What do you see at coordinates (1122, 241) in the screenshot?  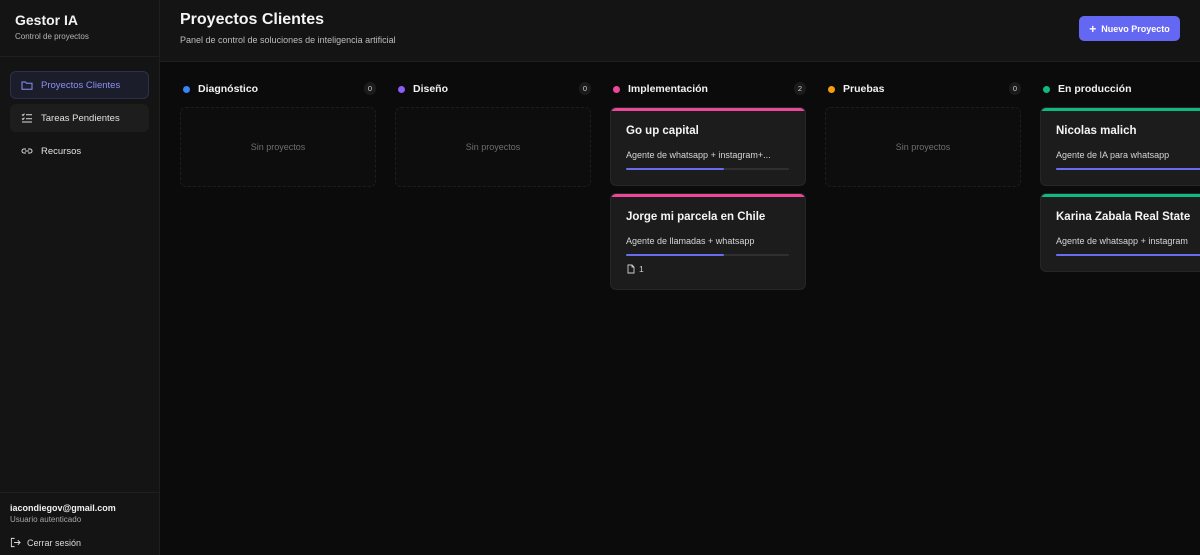 I see `card-description: Agente de whatsapp + instagram` at bounding box center [1122, 241].